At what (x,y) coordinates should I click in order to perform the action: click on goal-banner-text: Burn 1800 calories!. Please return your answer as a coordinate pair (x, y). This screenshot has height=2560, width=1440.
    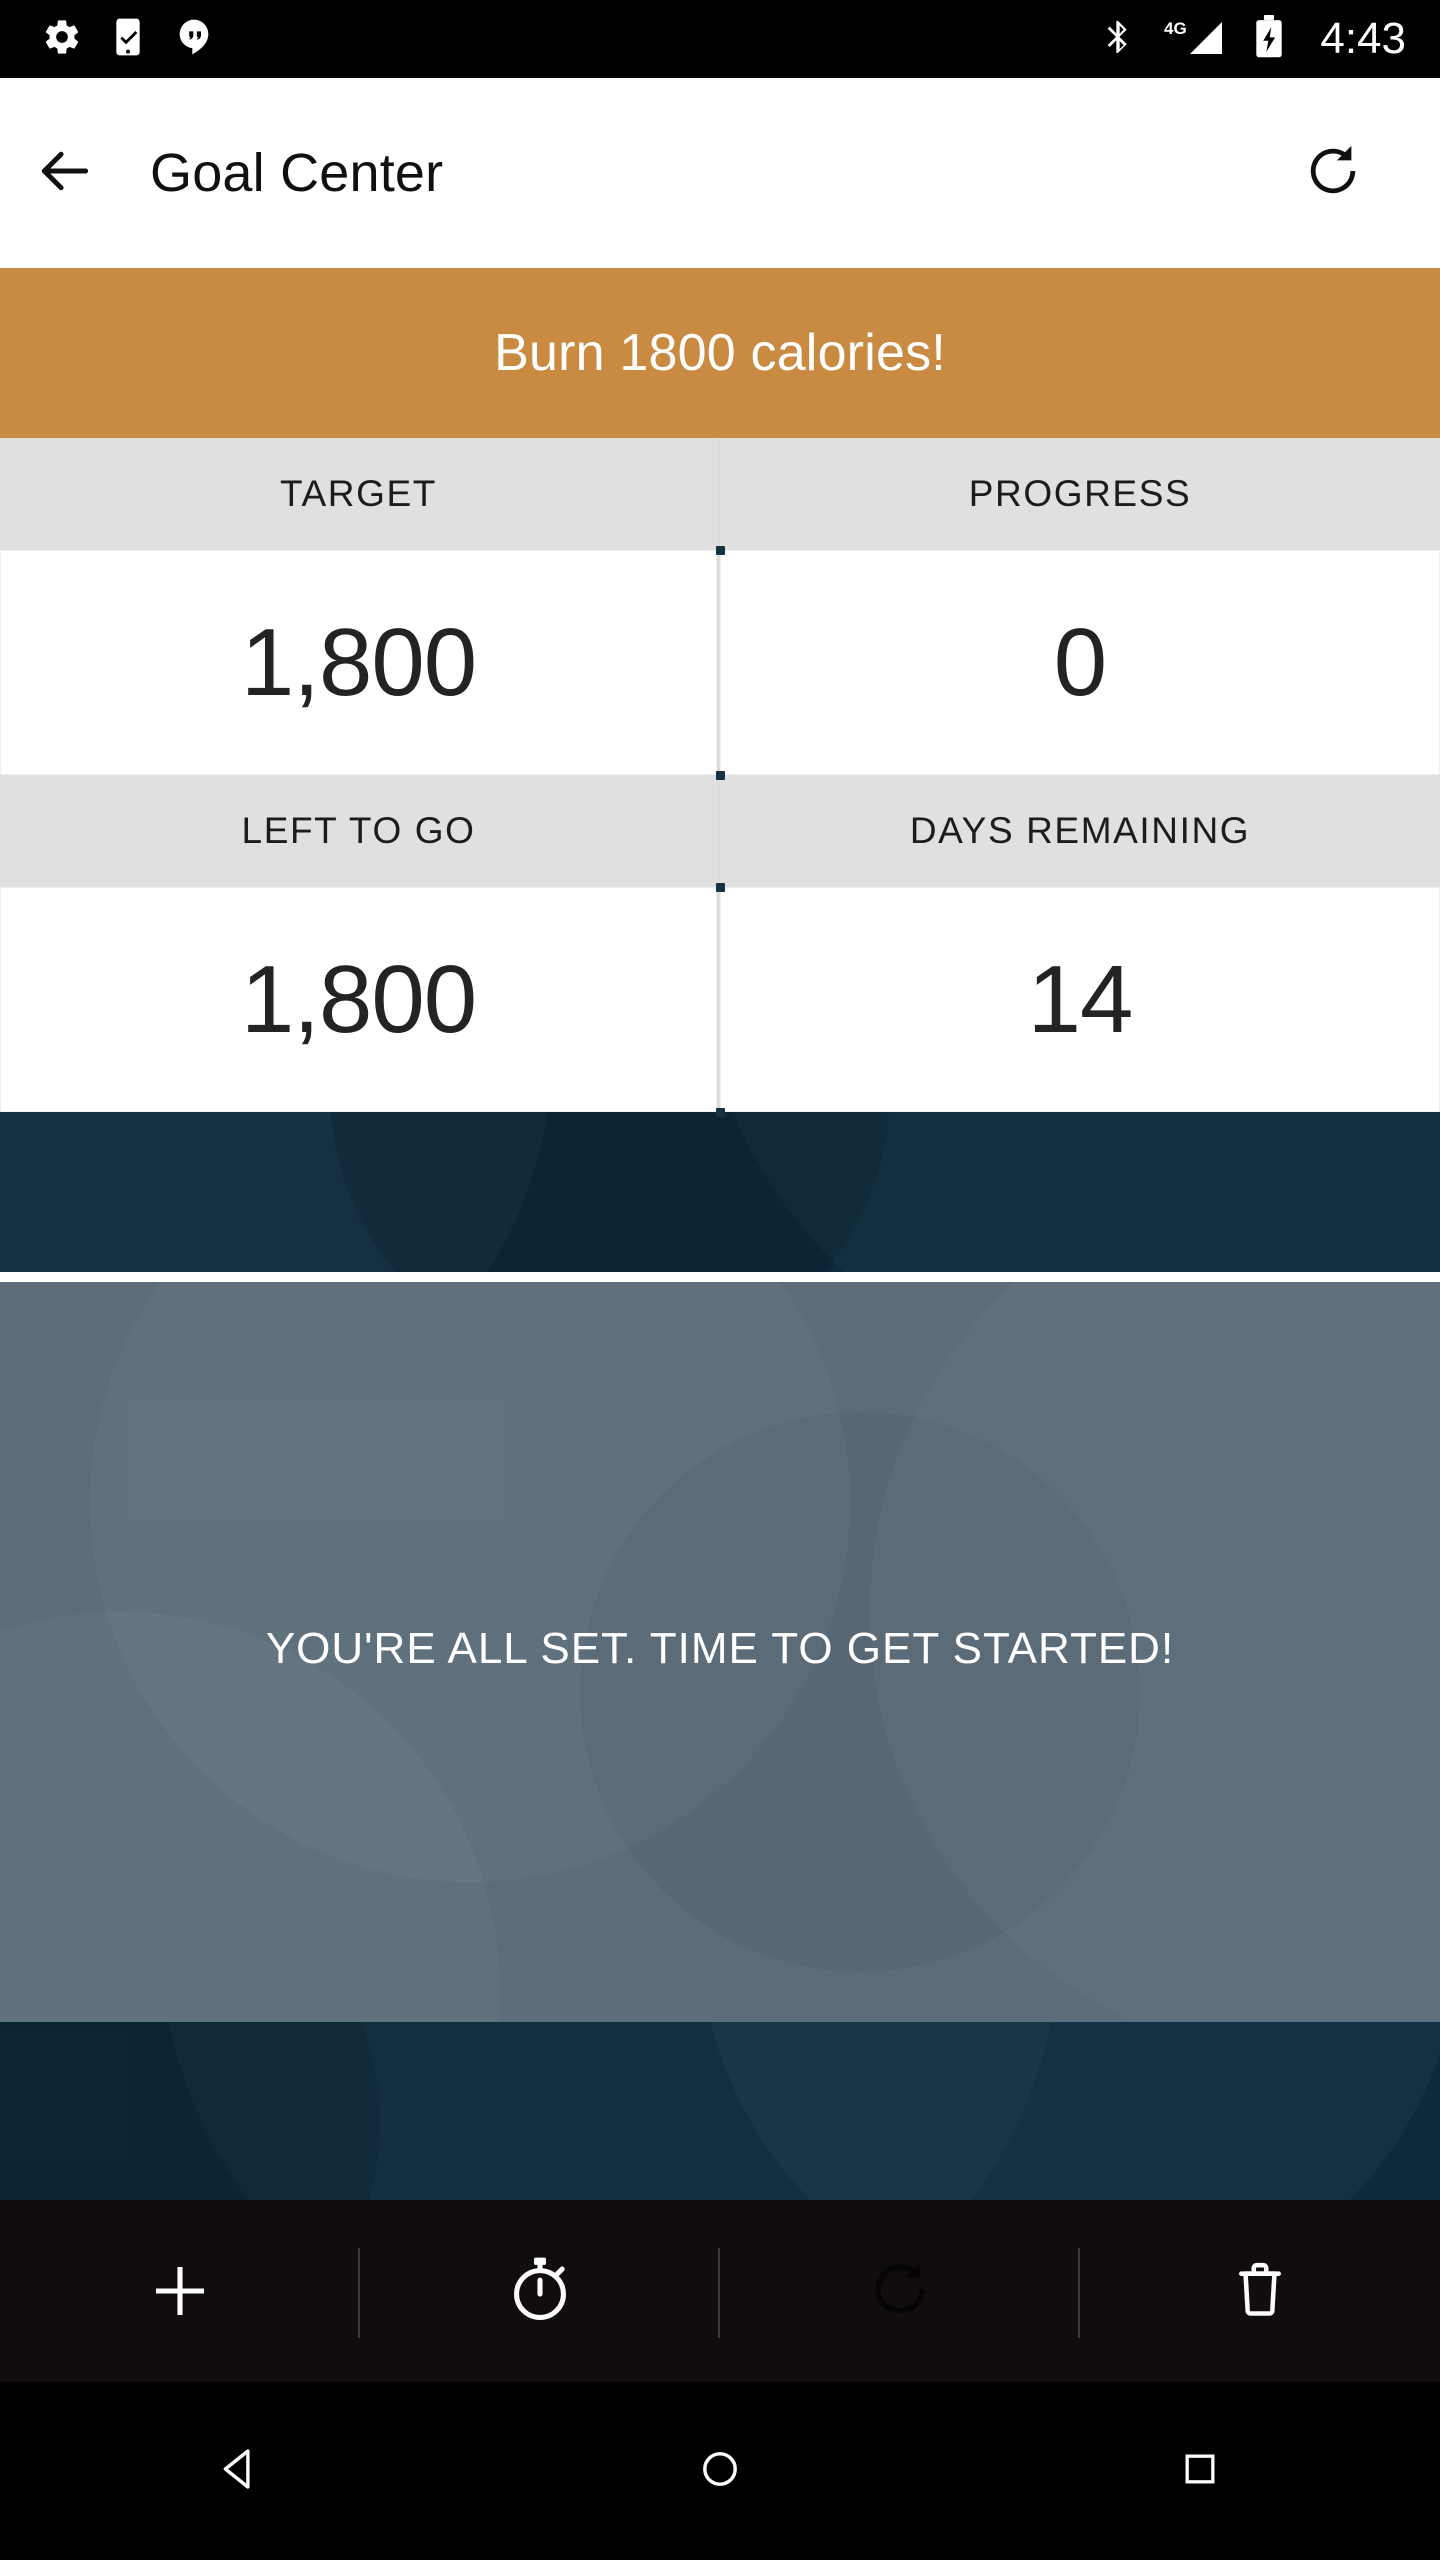
    Looking at the image, I should click on (720, 353).